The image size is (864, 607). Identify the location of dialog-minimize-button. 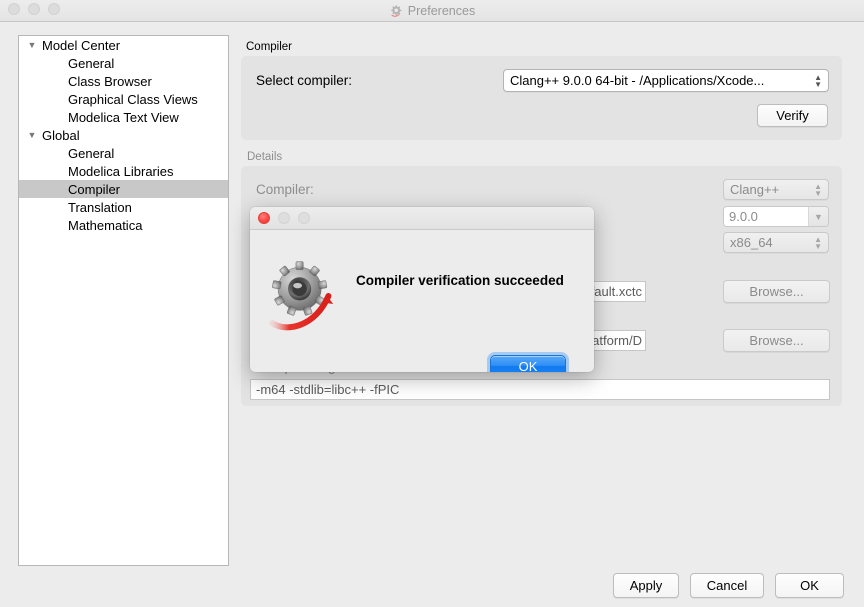
(284, 218).